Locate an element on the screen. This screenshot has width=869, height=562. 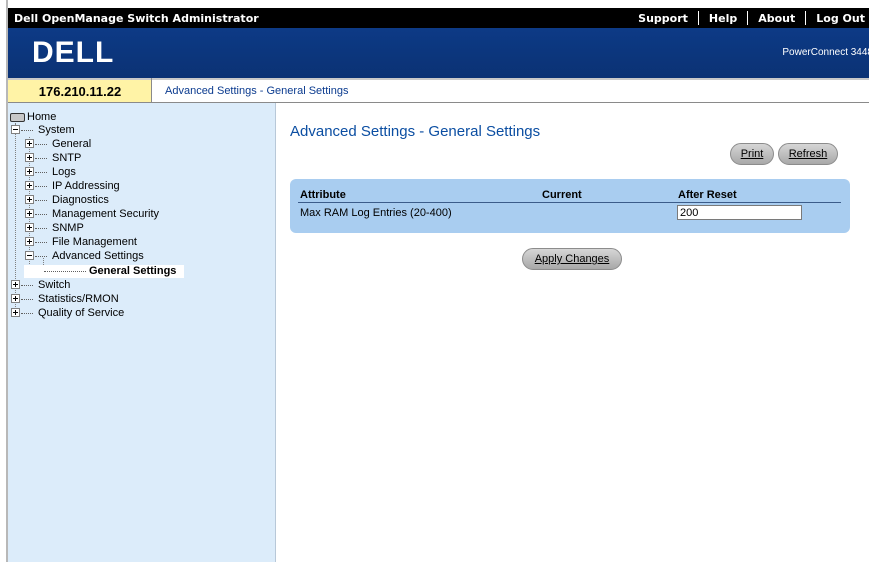
tree-item-general: General is located at coordinates (58, 144).